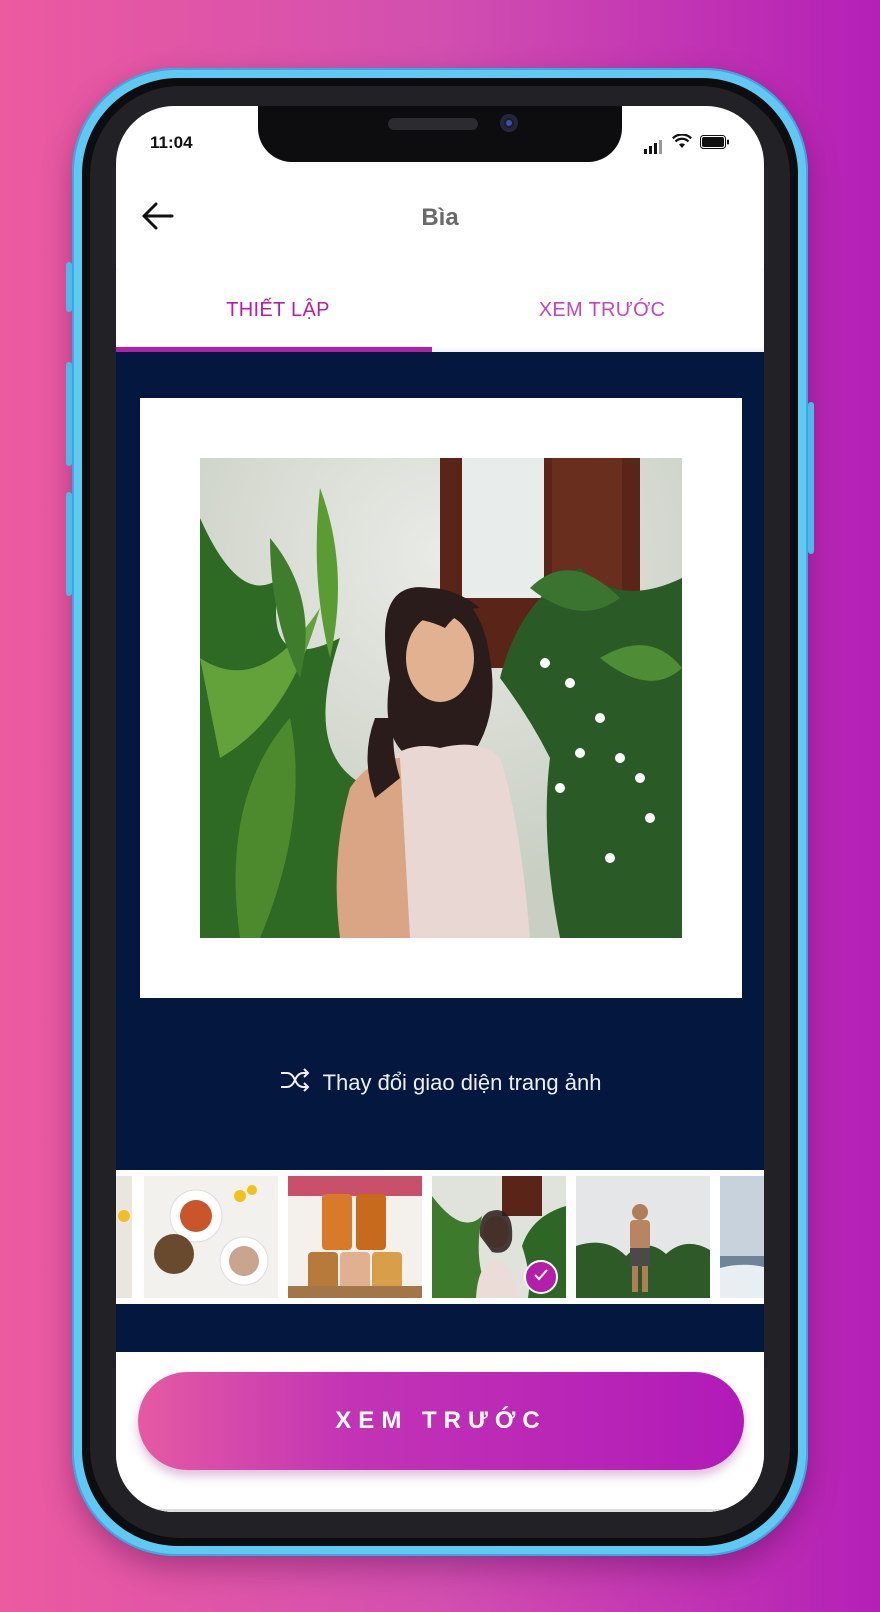 The image size is (880, 1612). Describe the element at coordinates (278, 310) in the screenshot. I see `tab-setup: THIẾT LẬP` at that location.